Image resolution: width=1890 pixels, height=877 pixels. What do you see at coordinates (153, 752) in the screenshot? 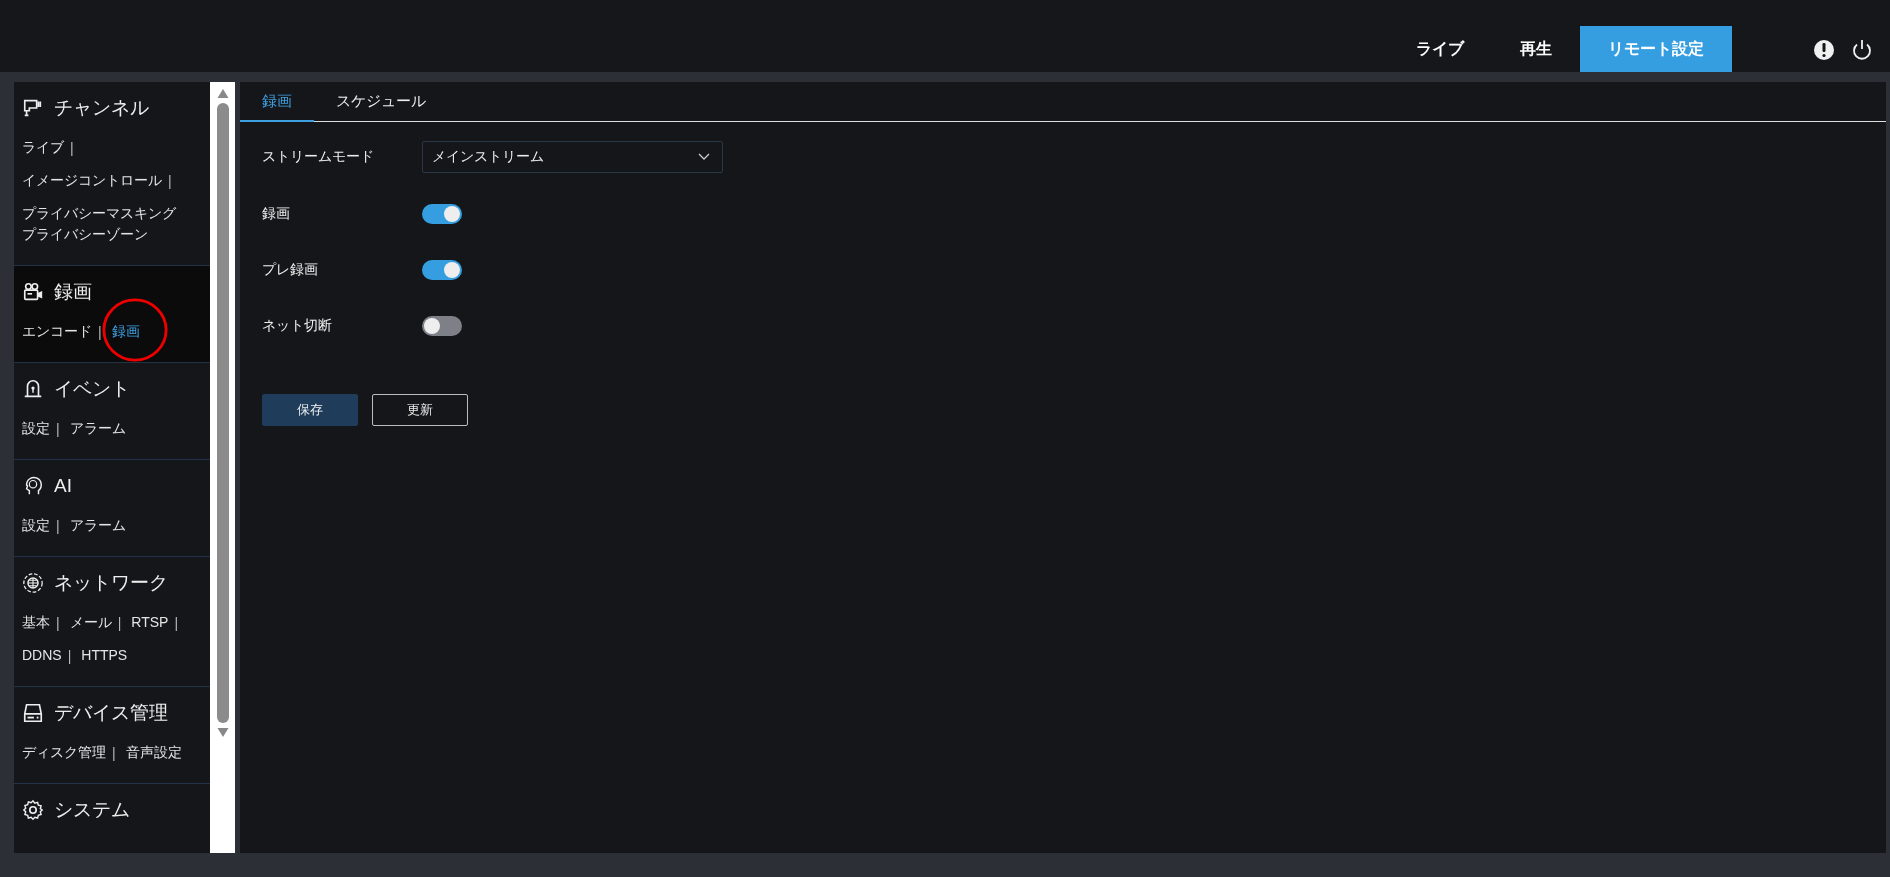
I see `menu-link: 音声設定` at bounding box center [153, 752].